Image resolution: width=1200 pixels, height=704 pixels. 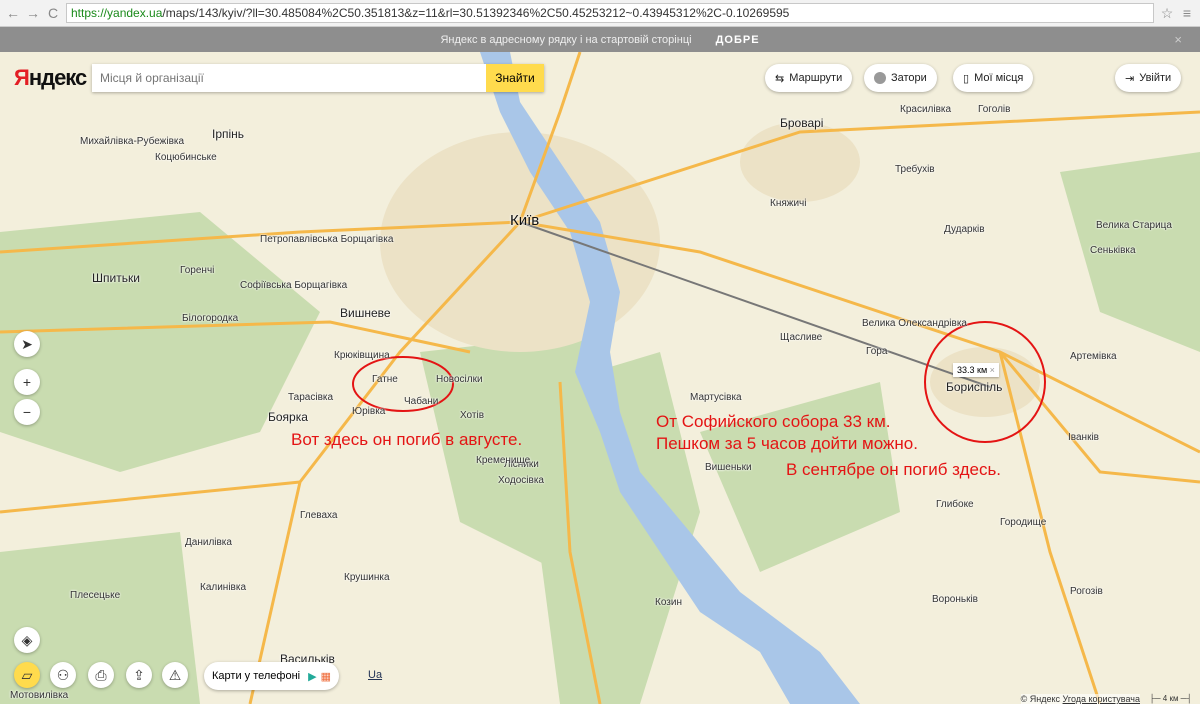 I want to click on place-label: Вишневе, so click(x=365, y=313).